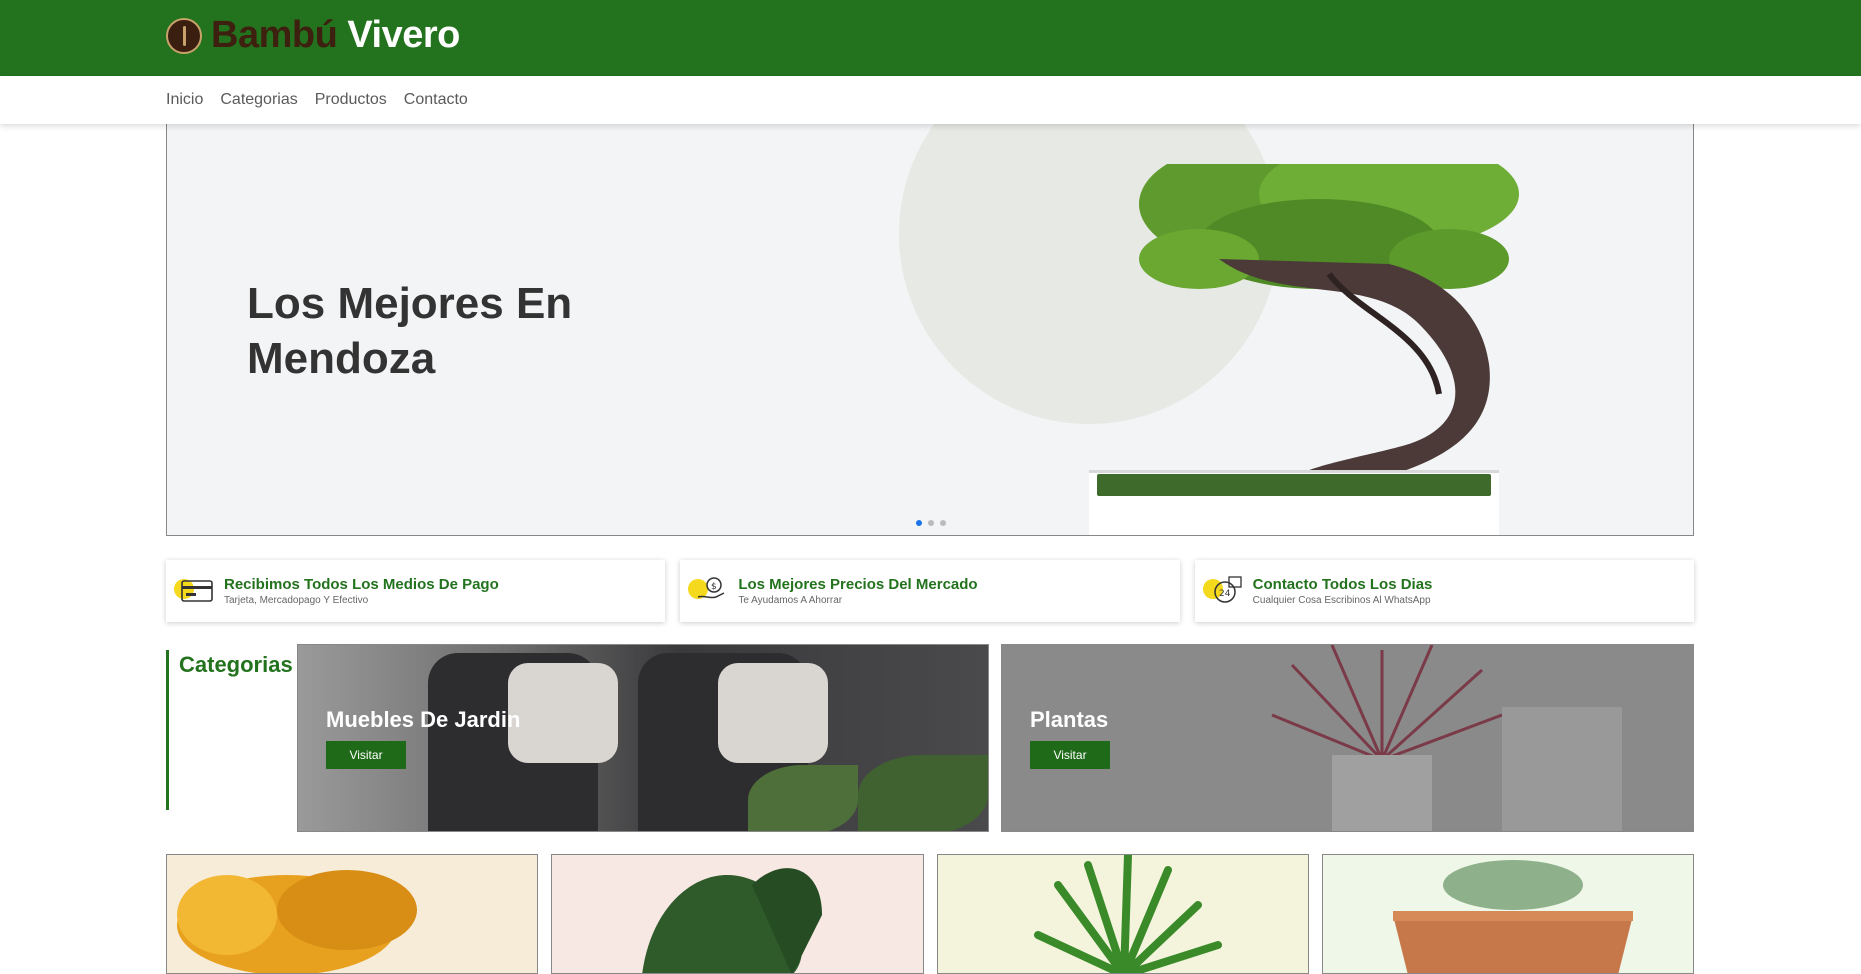  I want to click on brand-logo: Bambú Vivero, so click(313, 35).